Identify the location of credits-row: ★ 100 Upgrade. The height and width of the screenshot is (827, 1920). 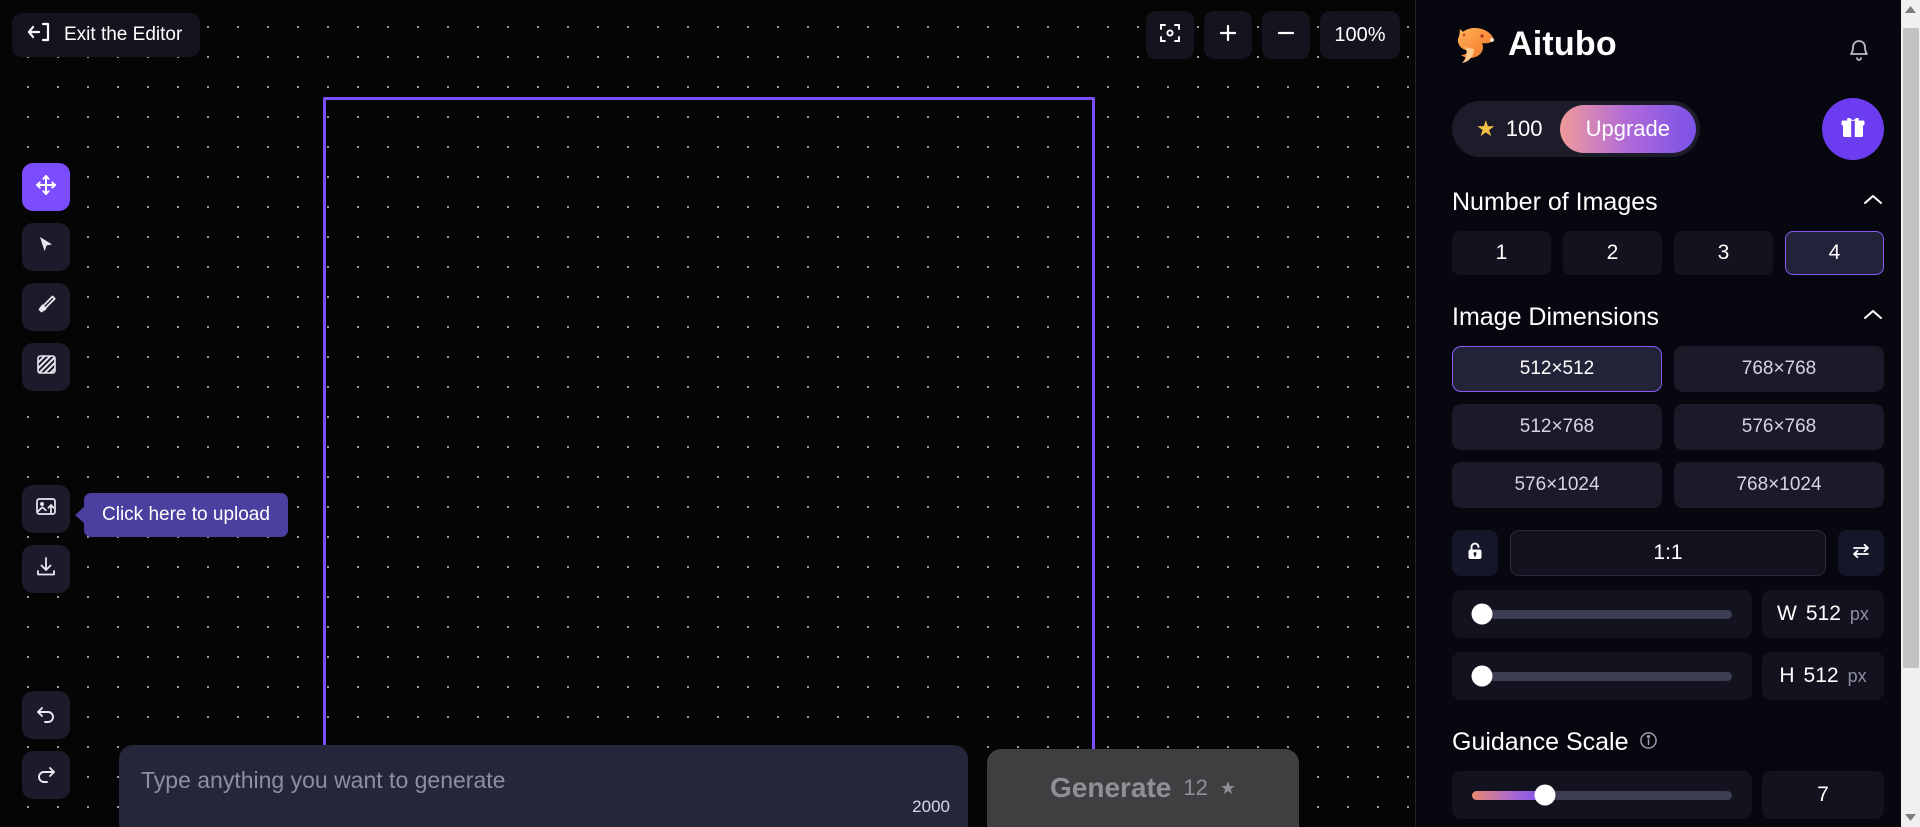
(1668, 129).